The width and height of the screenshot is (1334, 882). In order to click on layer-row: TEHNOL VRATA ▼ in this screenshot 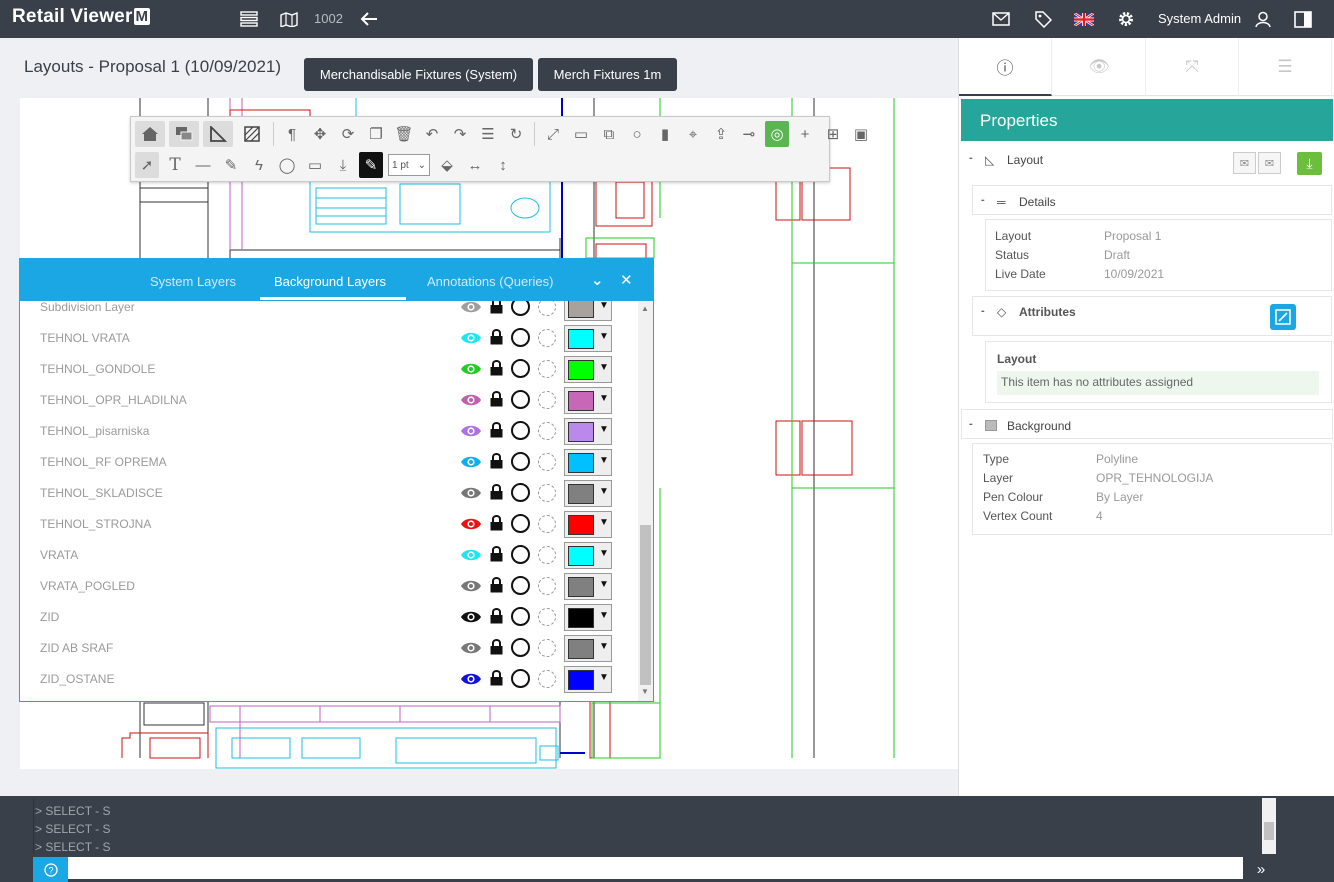, I will do `click(329, 338)`.